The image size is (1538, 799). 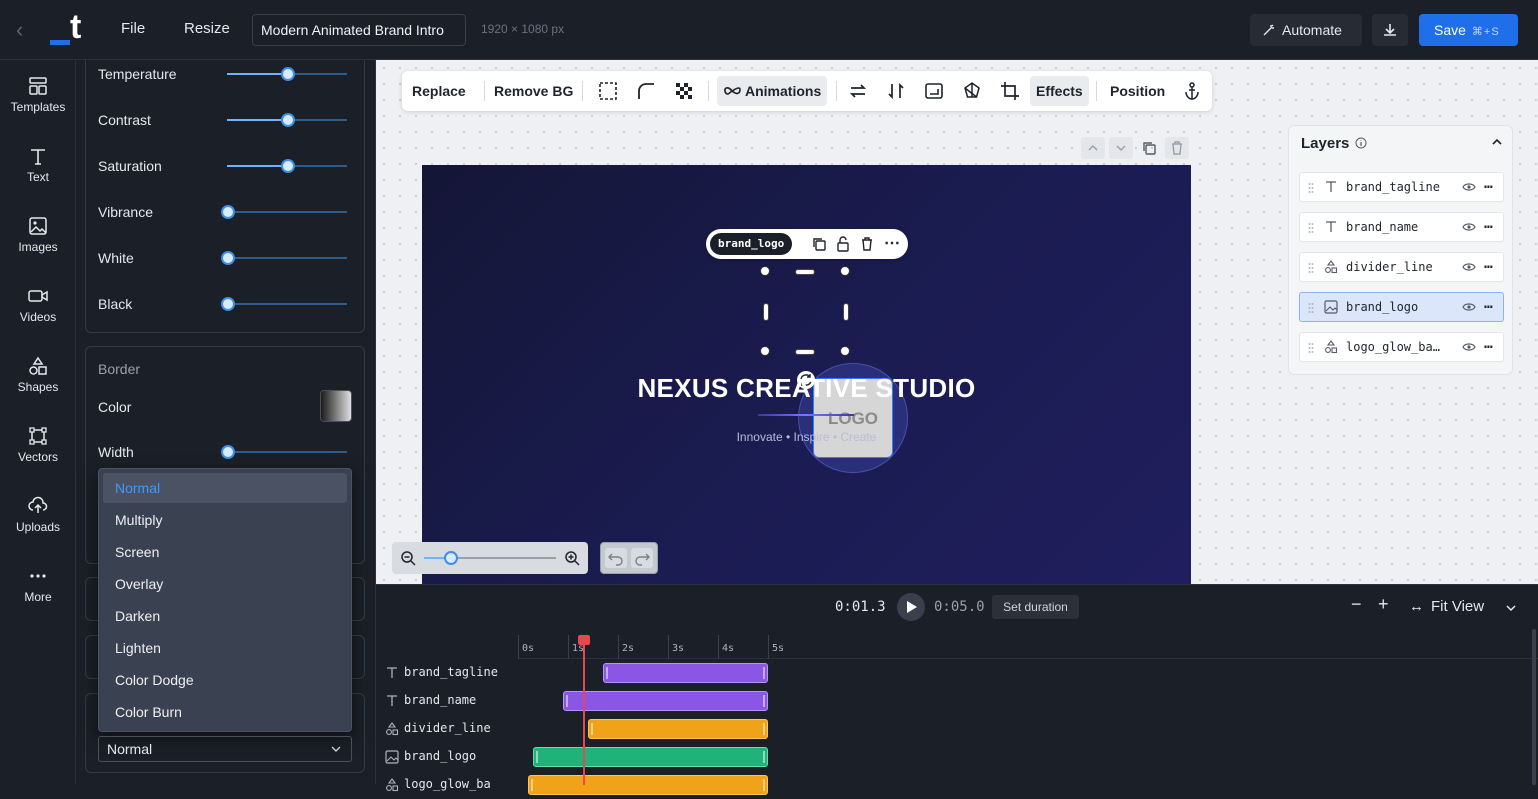 I want to click on blend-option: Overlay, so click(x=225, y=584).